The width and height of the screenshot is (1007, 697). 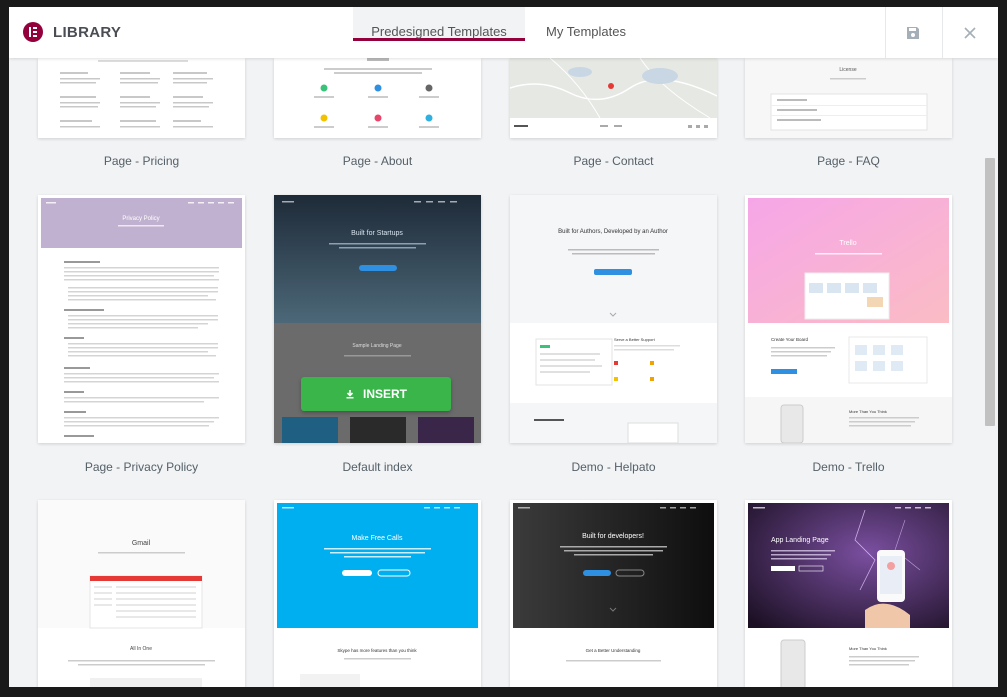 What do you see at coordinates (613, 536) in the screenshot?
I see `preview-title: Built for developers!` at bounding box center [613, 536].